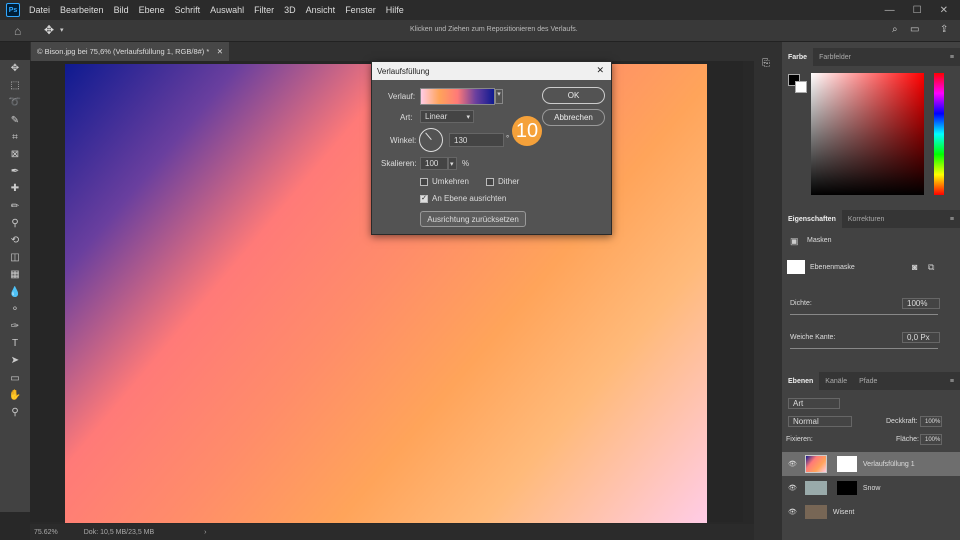 This screenshot has height=540, width=960. What do you see at coordinates (15, 395) in the screenshot?
I see `hand-tool-icon: ✋` at bounding box center [15, 395].